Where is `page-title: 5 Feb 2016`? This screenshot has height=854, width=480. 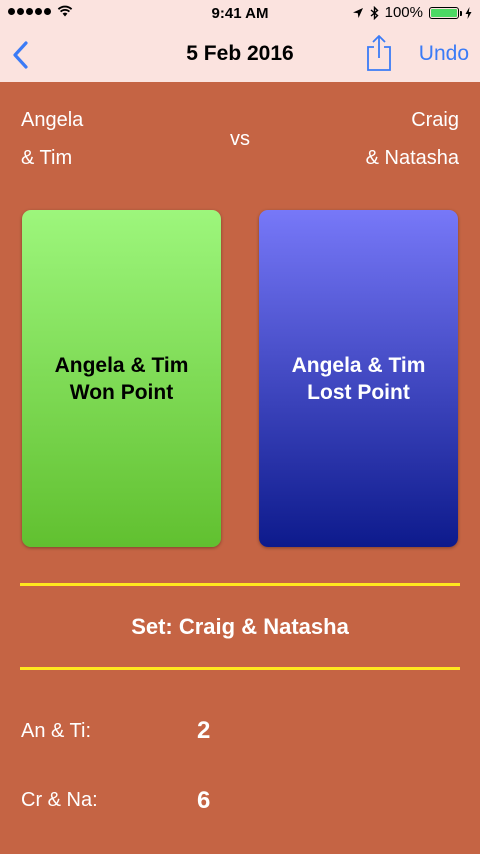 page-title: 5 Feb 2016 is located at coordinates (240, 53).